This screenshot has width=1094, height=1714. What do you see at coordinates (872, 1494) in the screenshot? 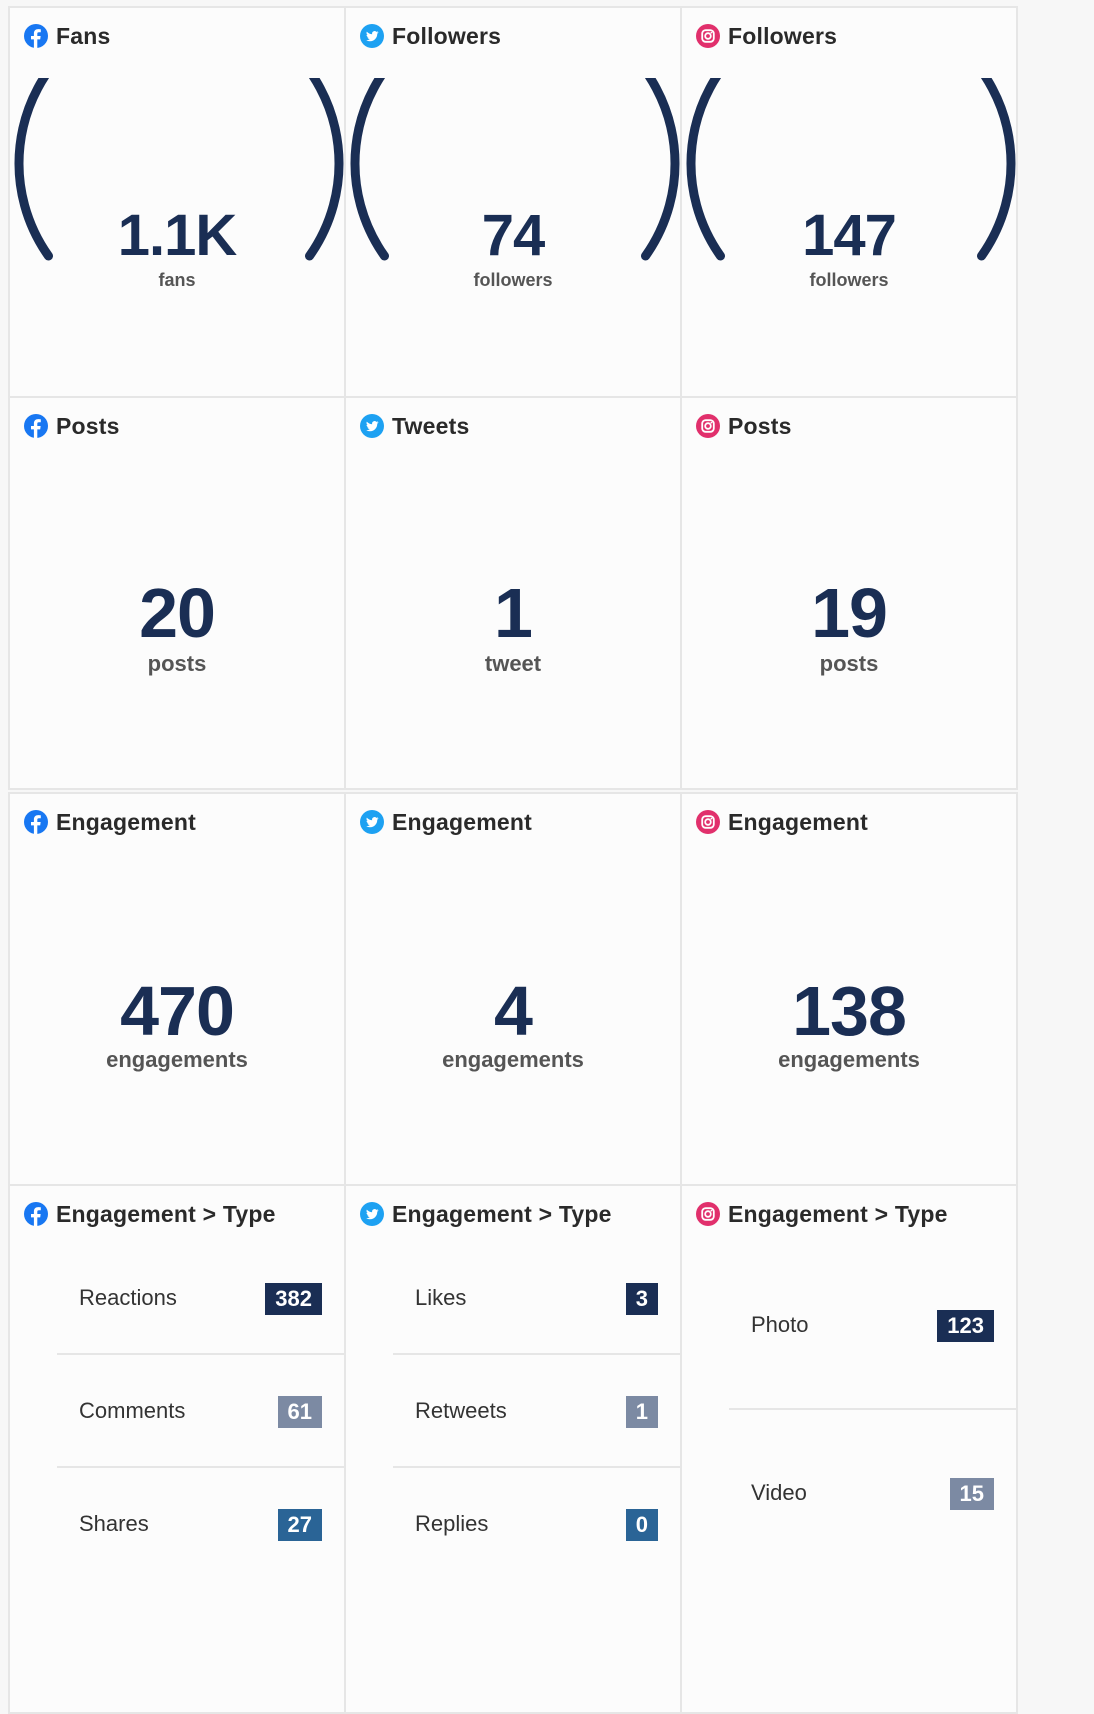
I see `engagement-type-row: Video 15` at bounding box center [872, 1494].